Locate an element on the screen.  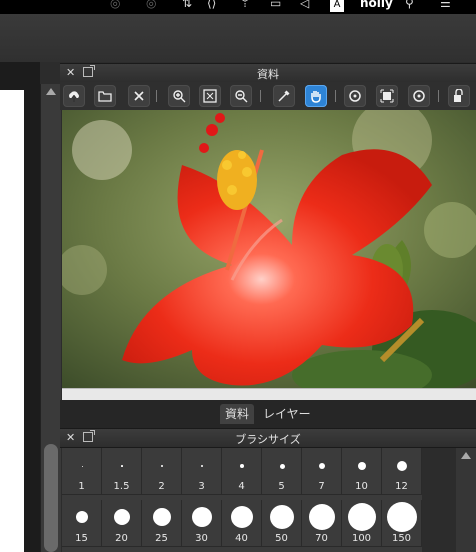
materials-toolbar is located at coordinates (268, 96).